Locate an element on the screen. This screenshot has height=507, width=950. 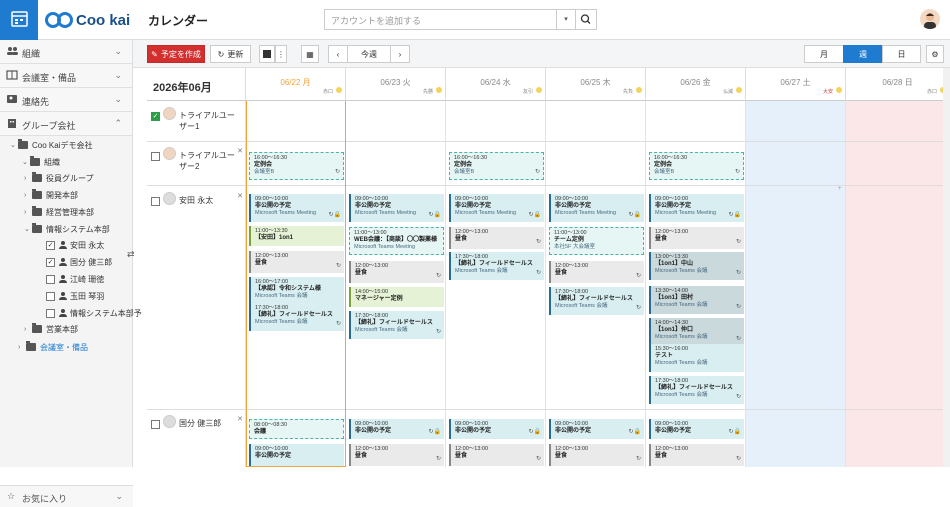
tree-member-yasuda: ✓ 安田 永太 is located at coordinates (75, 245).